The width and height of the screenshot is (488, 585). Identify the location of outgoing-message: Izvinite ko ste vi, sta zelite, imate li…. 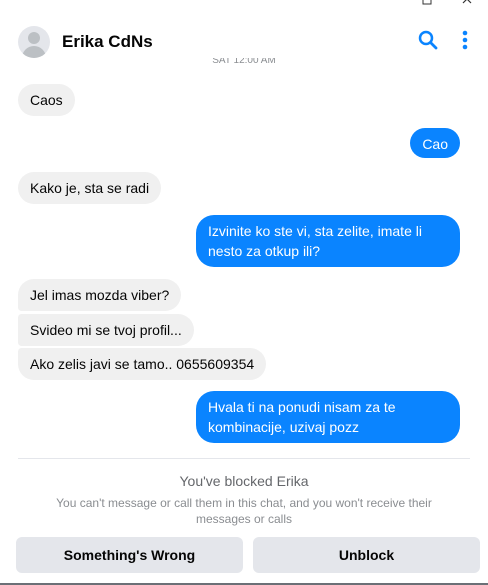
(328, 241).